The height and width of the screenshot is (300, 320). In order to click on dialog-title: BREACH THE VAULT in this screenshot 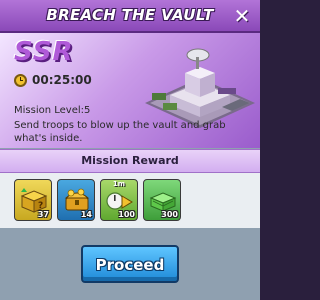, I will do `click(130, 15)`.